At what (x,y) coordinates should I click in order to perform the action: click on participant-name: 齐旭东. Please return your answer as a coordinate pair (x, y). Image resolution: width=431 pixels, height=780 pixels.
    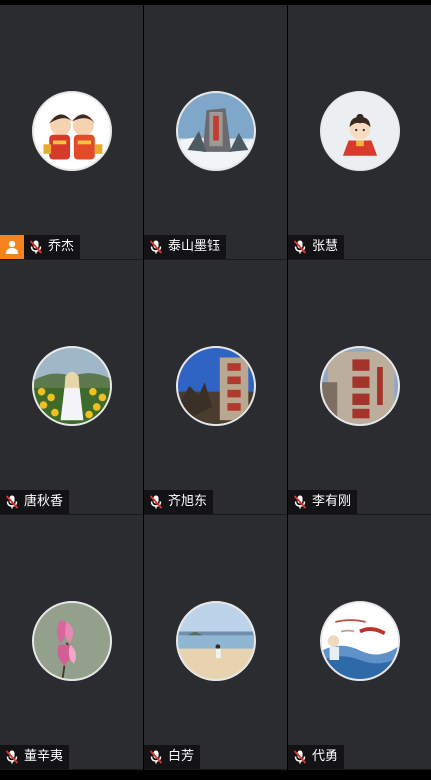
    Looking at the image, I should click on (188, 501).